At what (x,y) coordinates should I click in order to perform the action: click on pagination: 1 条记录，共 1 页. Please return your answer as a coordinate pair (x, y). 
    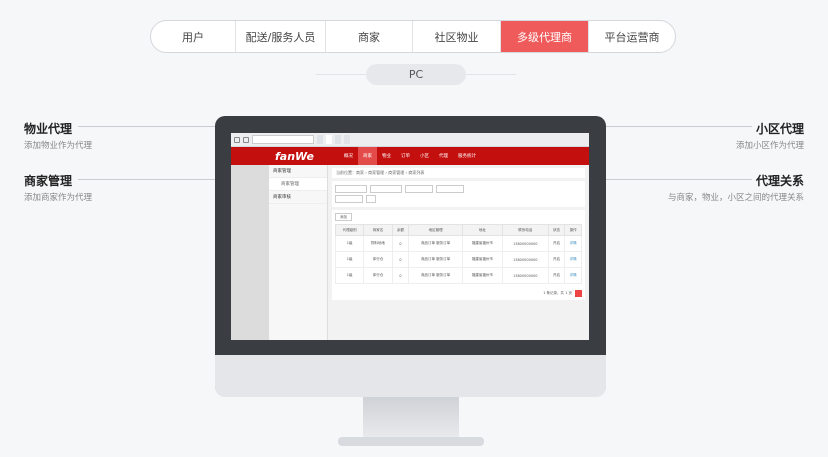
    Looking at the image, I should click on (458, 293).